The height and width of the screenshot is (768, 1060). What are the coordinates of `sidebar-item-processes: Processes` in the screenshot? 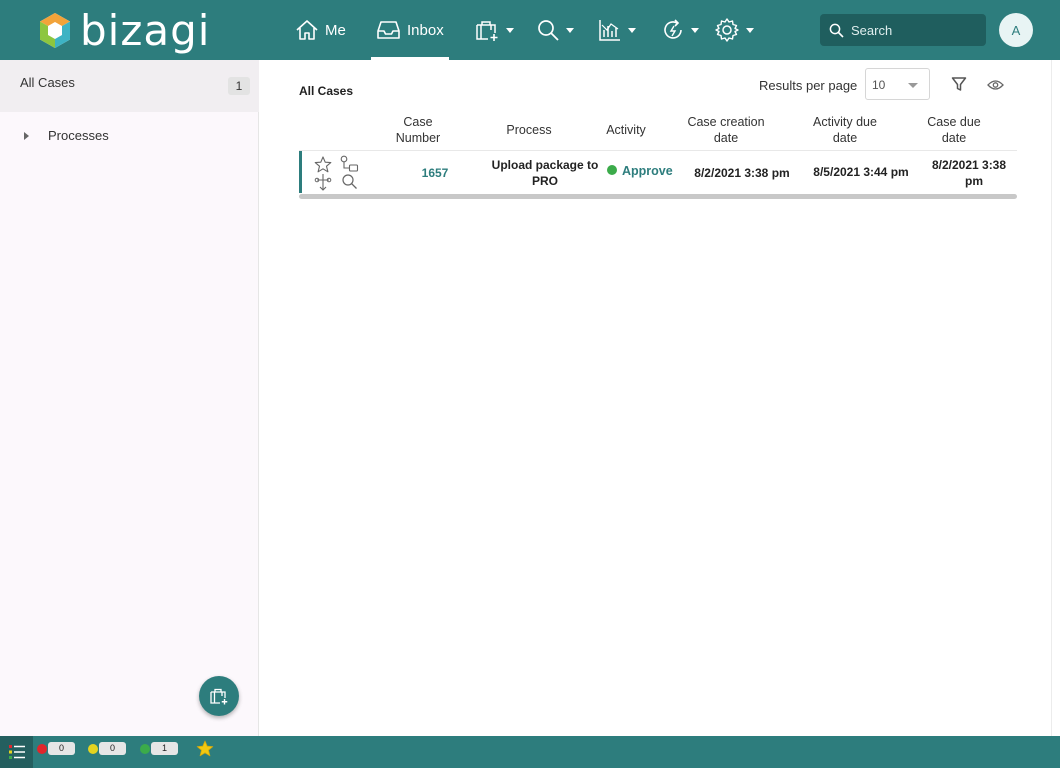 It's located at (66, 135).